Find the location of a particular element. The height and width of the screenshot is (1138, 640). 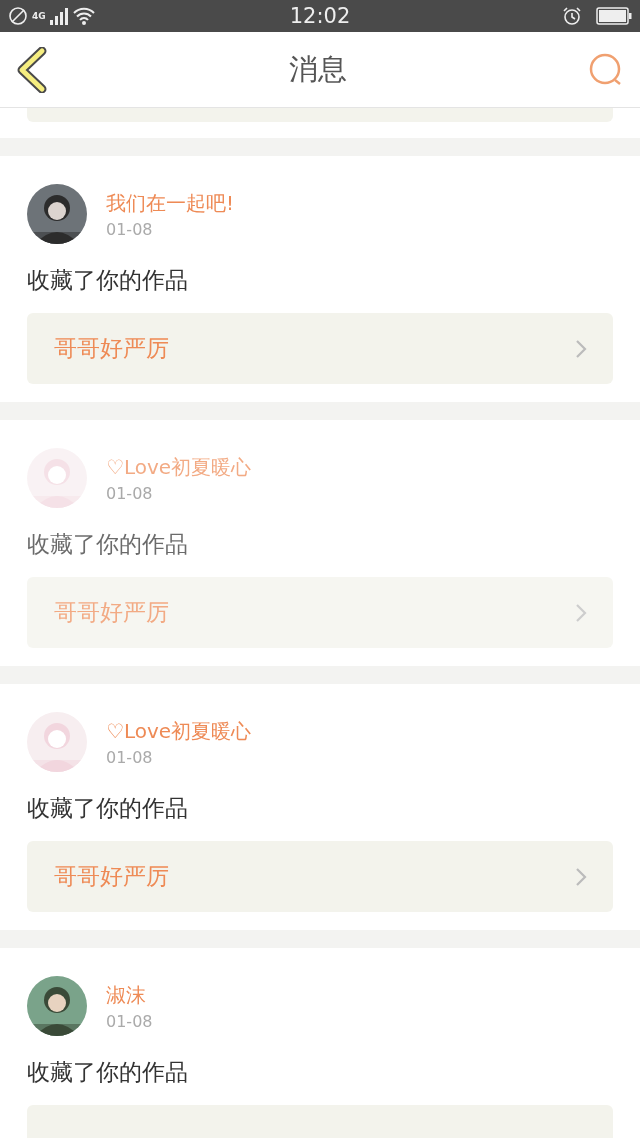

alarm-icon is located at coordinates (572, 16).